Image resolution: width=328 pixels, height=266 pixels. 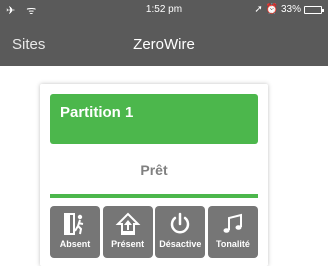 I want to click on action-bar: Absent Présent Désactive Tonalité, so click(x=154, y=232).